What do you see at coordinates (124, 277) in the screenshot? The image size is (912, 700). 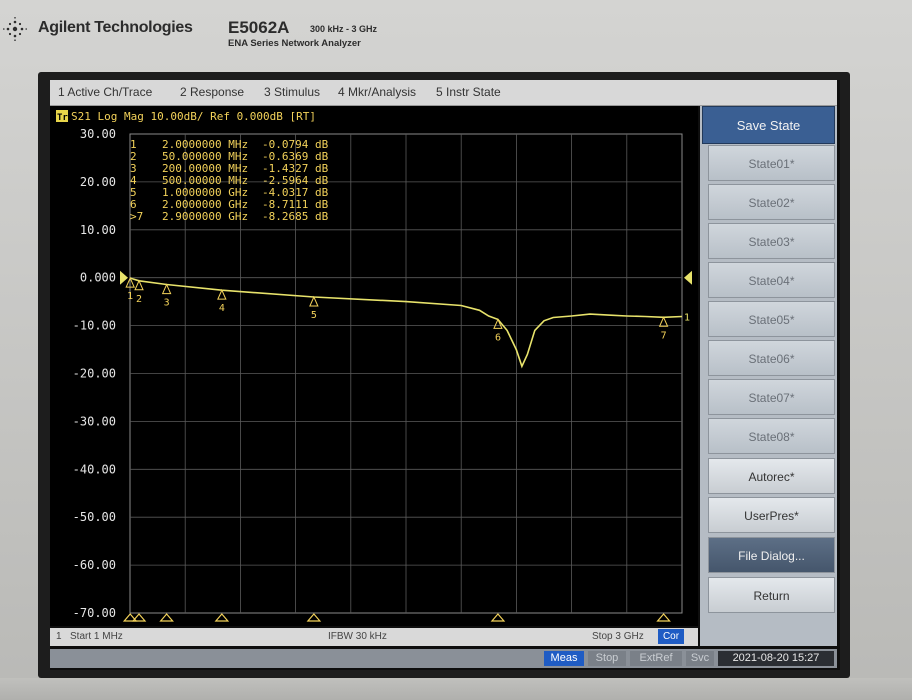 I see `reference-arrow-left` at bounding box center [124, 277].